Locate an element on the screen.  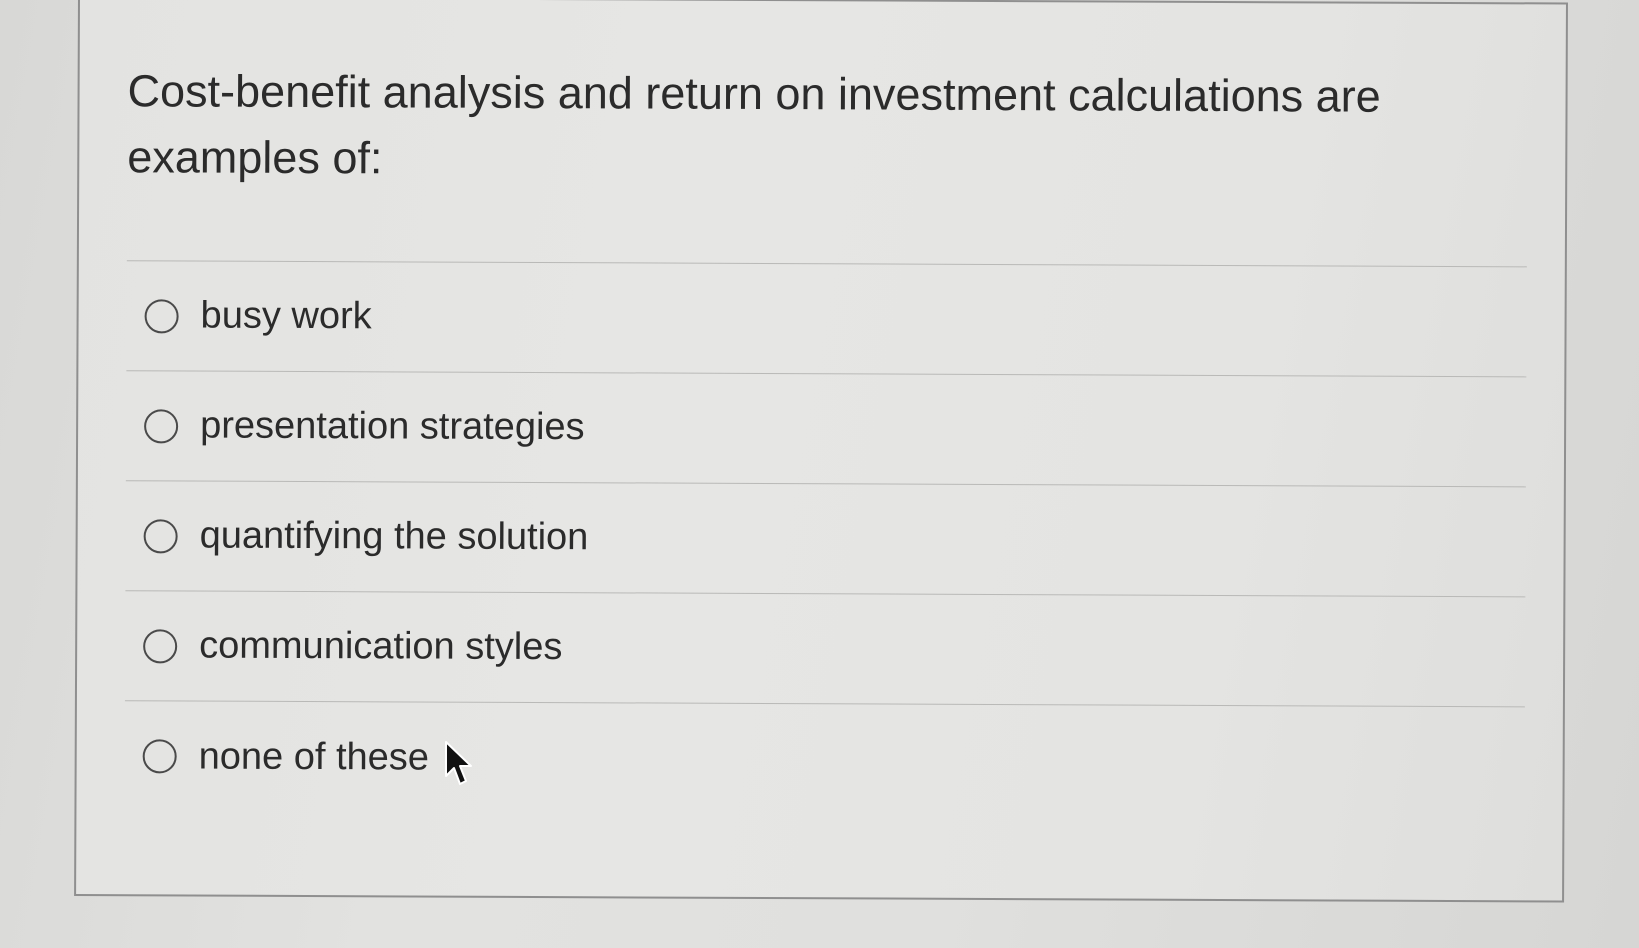
option-none-of-these: none of these is located at coordinates (824, 759).